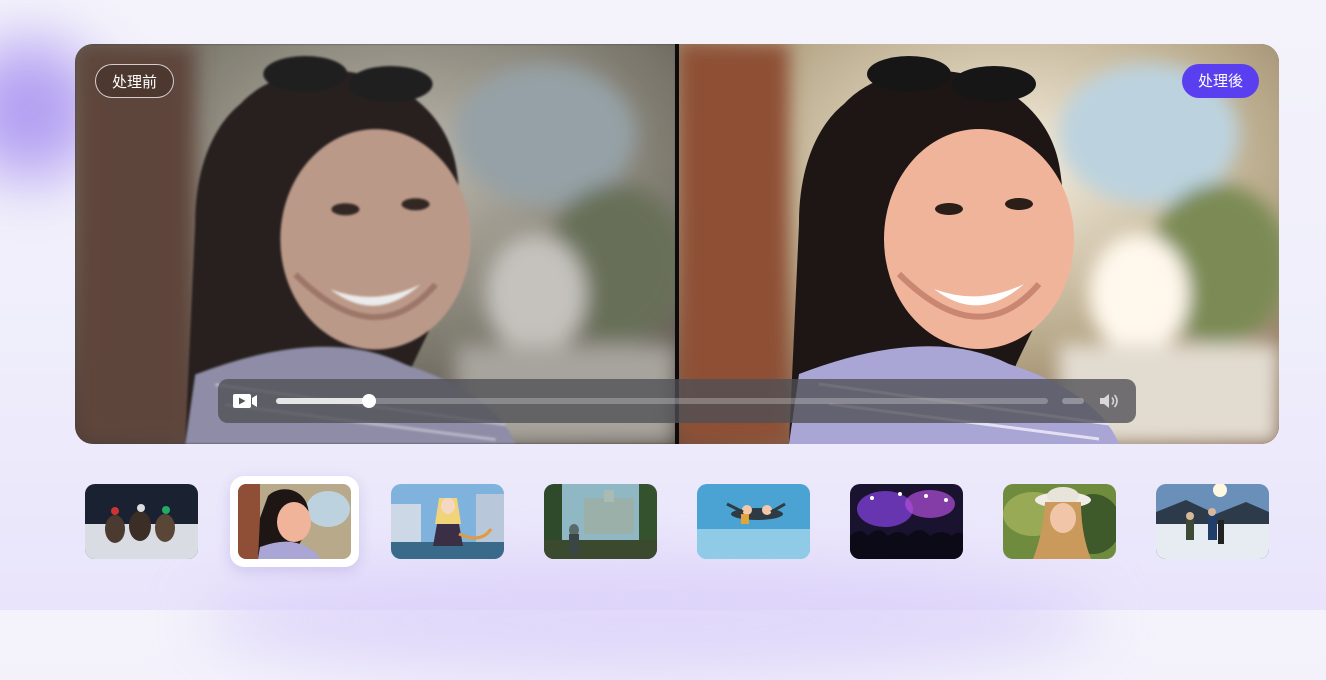 Image resolution: width=1326 pixels, height=680 pixels. Describe the element at coordinates (753, 521) in the screenshot. I see `thumbnail-skydivers` at that location.